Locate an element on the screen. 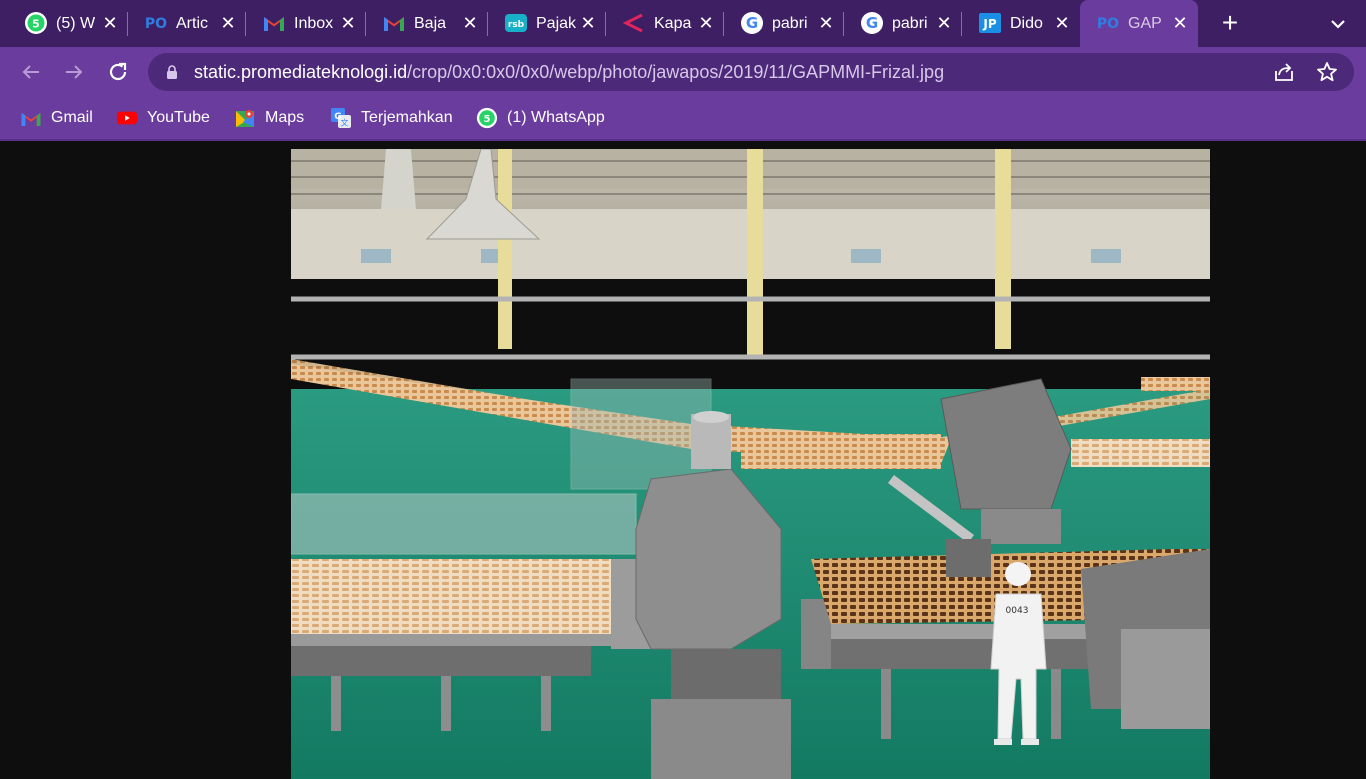 The height and width of the screenshot is (779, 1366). tab-google-2: G pabri ✕ is located at coordinates (903, 23).